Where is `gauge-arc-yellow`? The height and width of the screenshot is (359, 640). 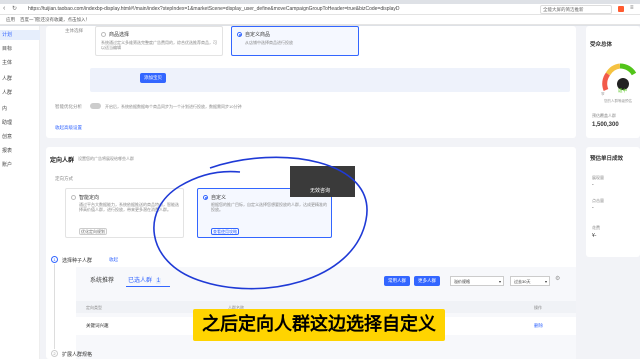
gauge-arc-yellow is located at coordinates (613, 69).